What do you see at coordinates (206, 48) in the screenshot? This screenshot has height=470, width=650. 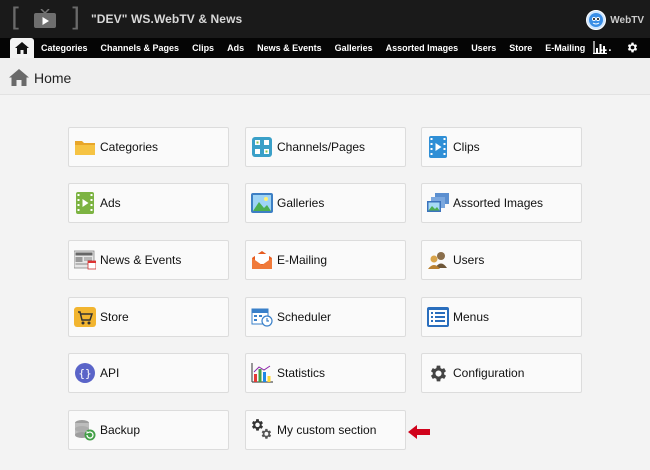 I see `nav-item-clips: Clips` at bounding box center [206, 48].